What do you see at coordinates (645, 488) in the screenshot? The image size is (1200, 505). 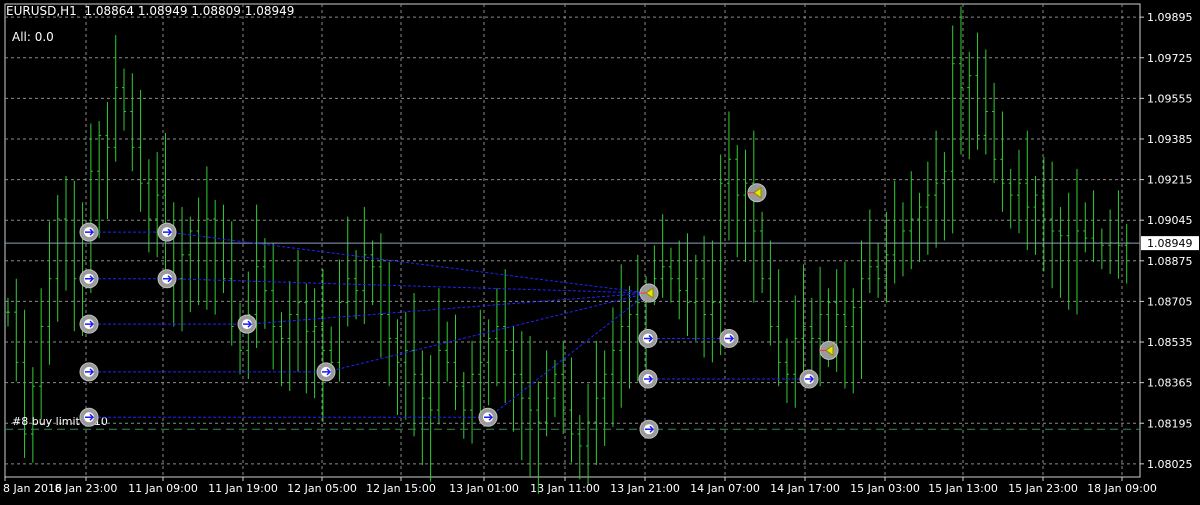 I see `x-tick-label: 13 Jan 21:00` at bounding box center [645, 488].